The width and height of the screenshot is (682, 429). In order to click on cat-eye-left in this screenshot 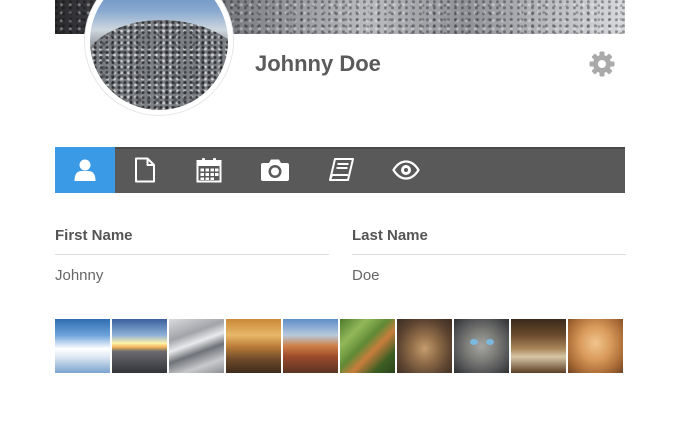, I will do `click(474, 342)`.